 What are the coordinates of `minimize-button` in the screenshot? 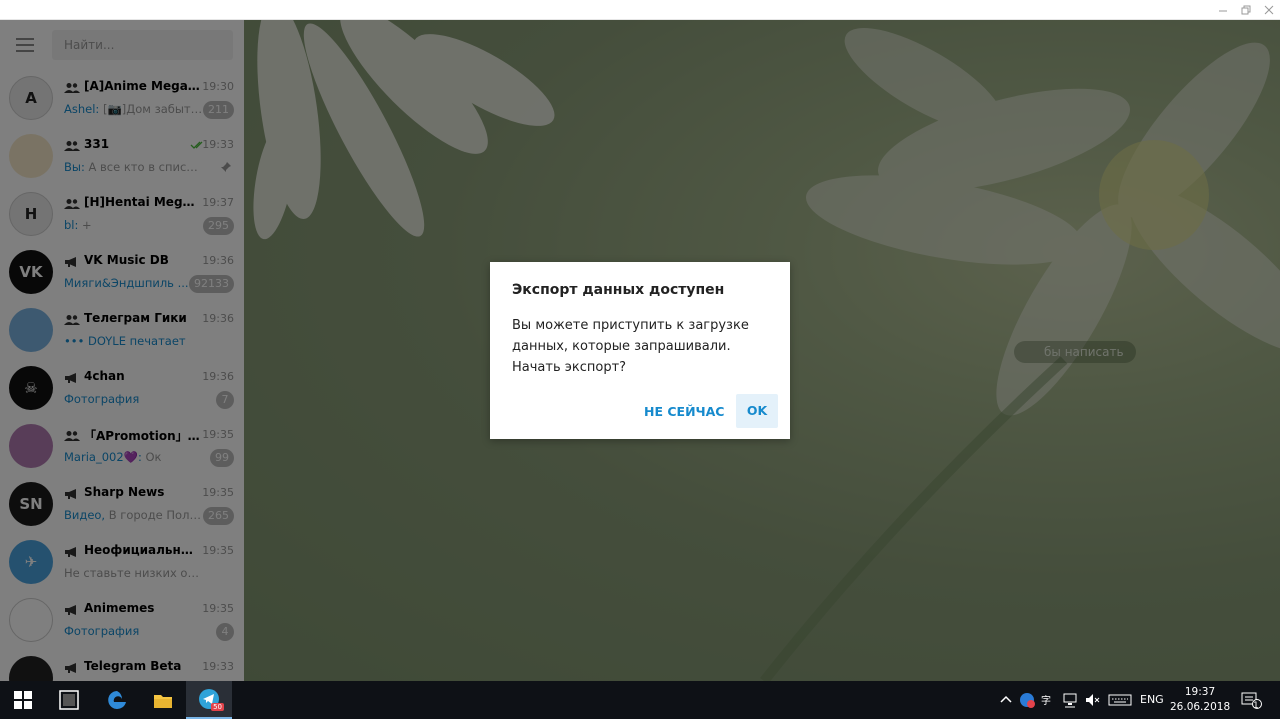 It's located at (1222, 10).